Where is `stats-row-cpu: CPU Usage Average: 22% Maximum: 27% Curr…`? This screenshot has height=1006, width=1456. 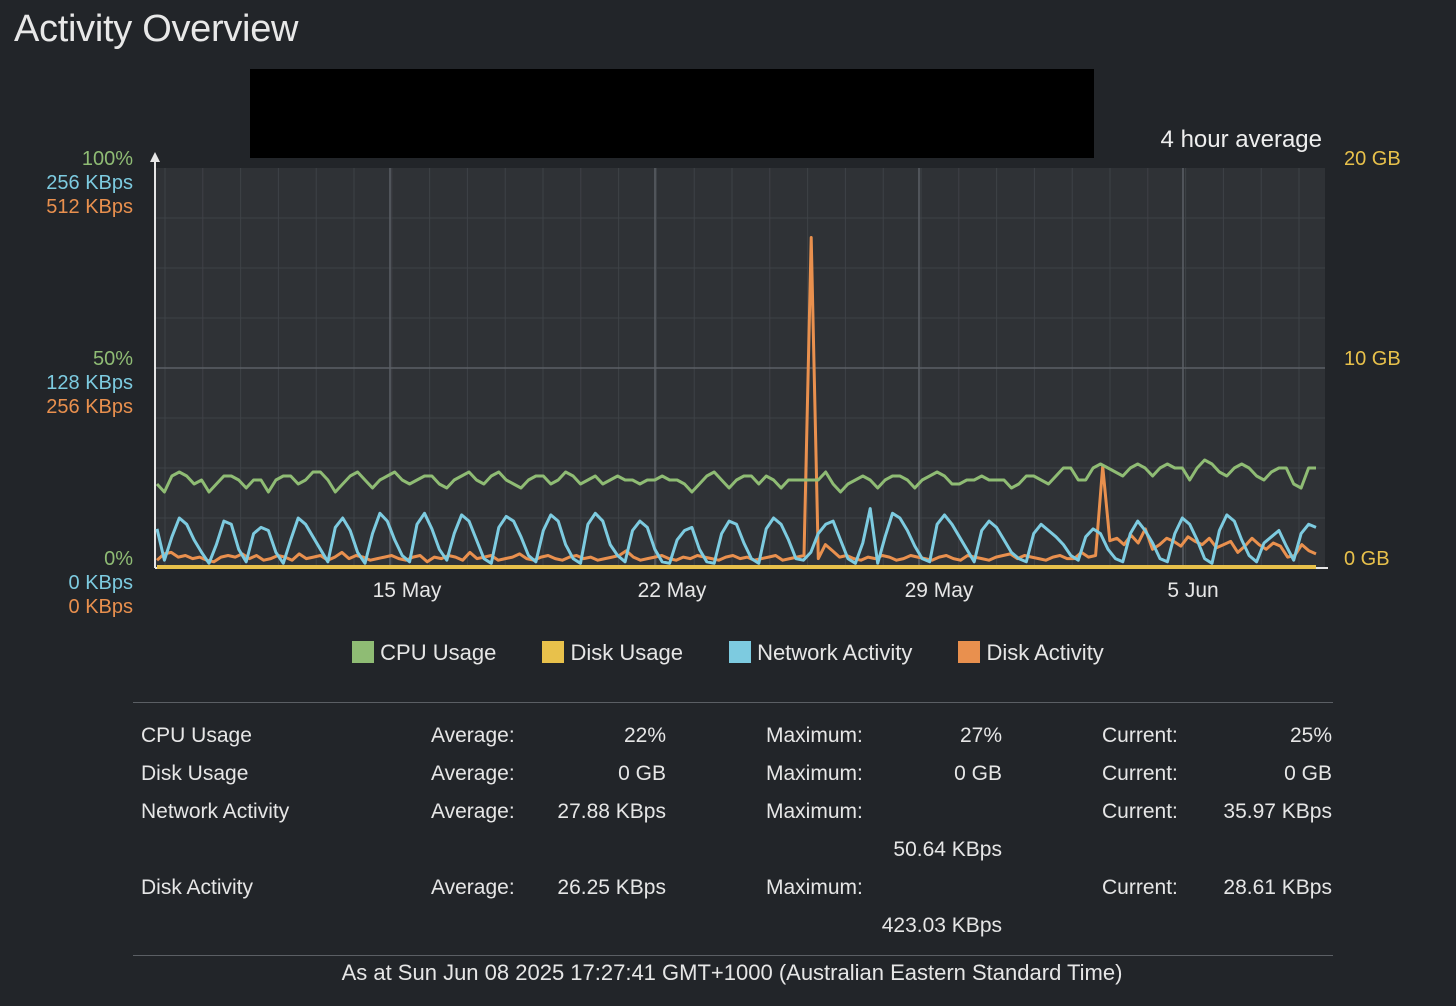 stats-row-cpu: CPU Usage Average: 22% Maximum: 27% Curr… is located at coordinates (733, 736).